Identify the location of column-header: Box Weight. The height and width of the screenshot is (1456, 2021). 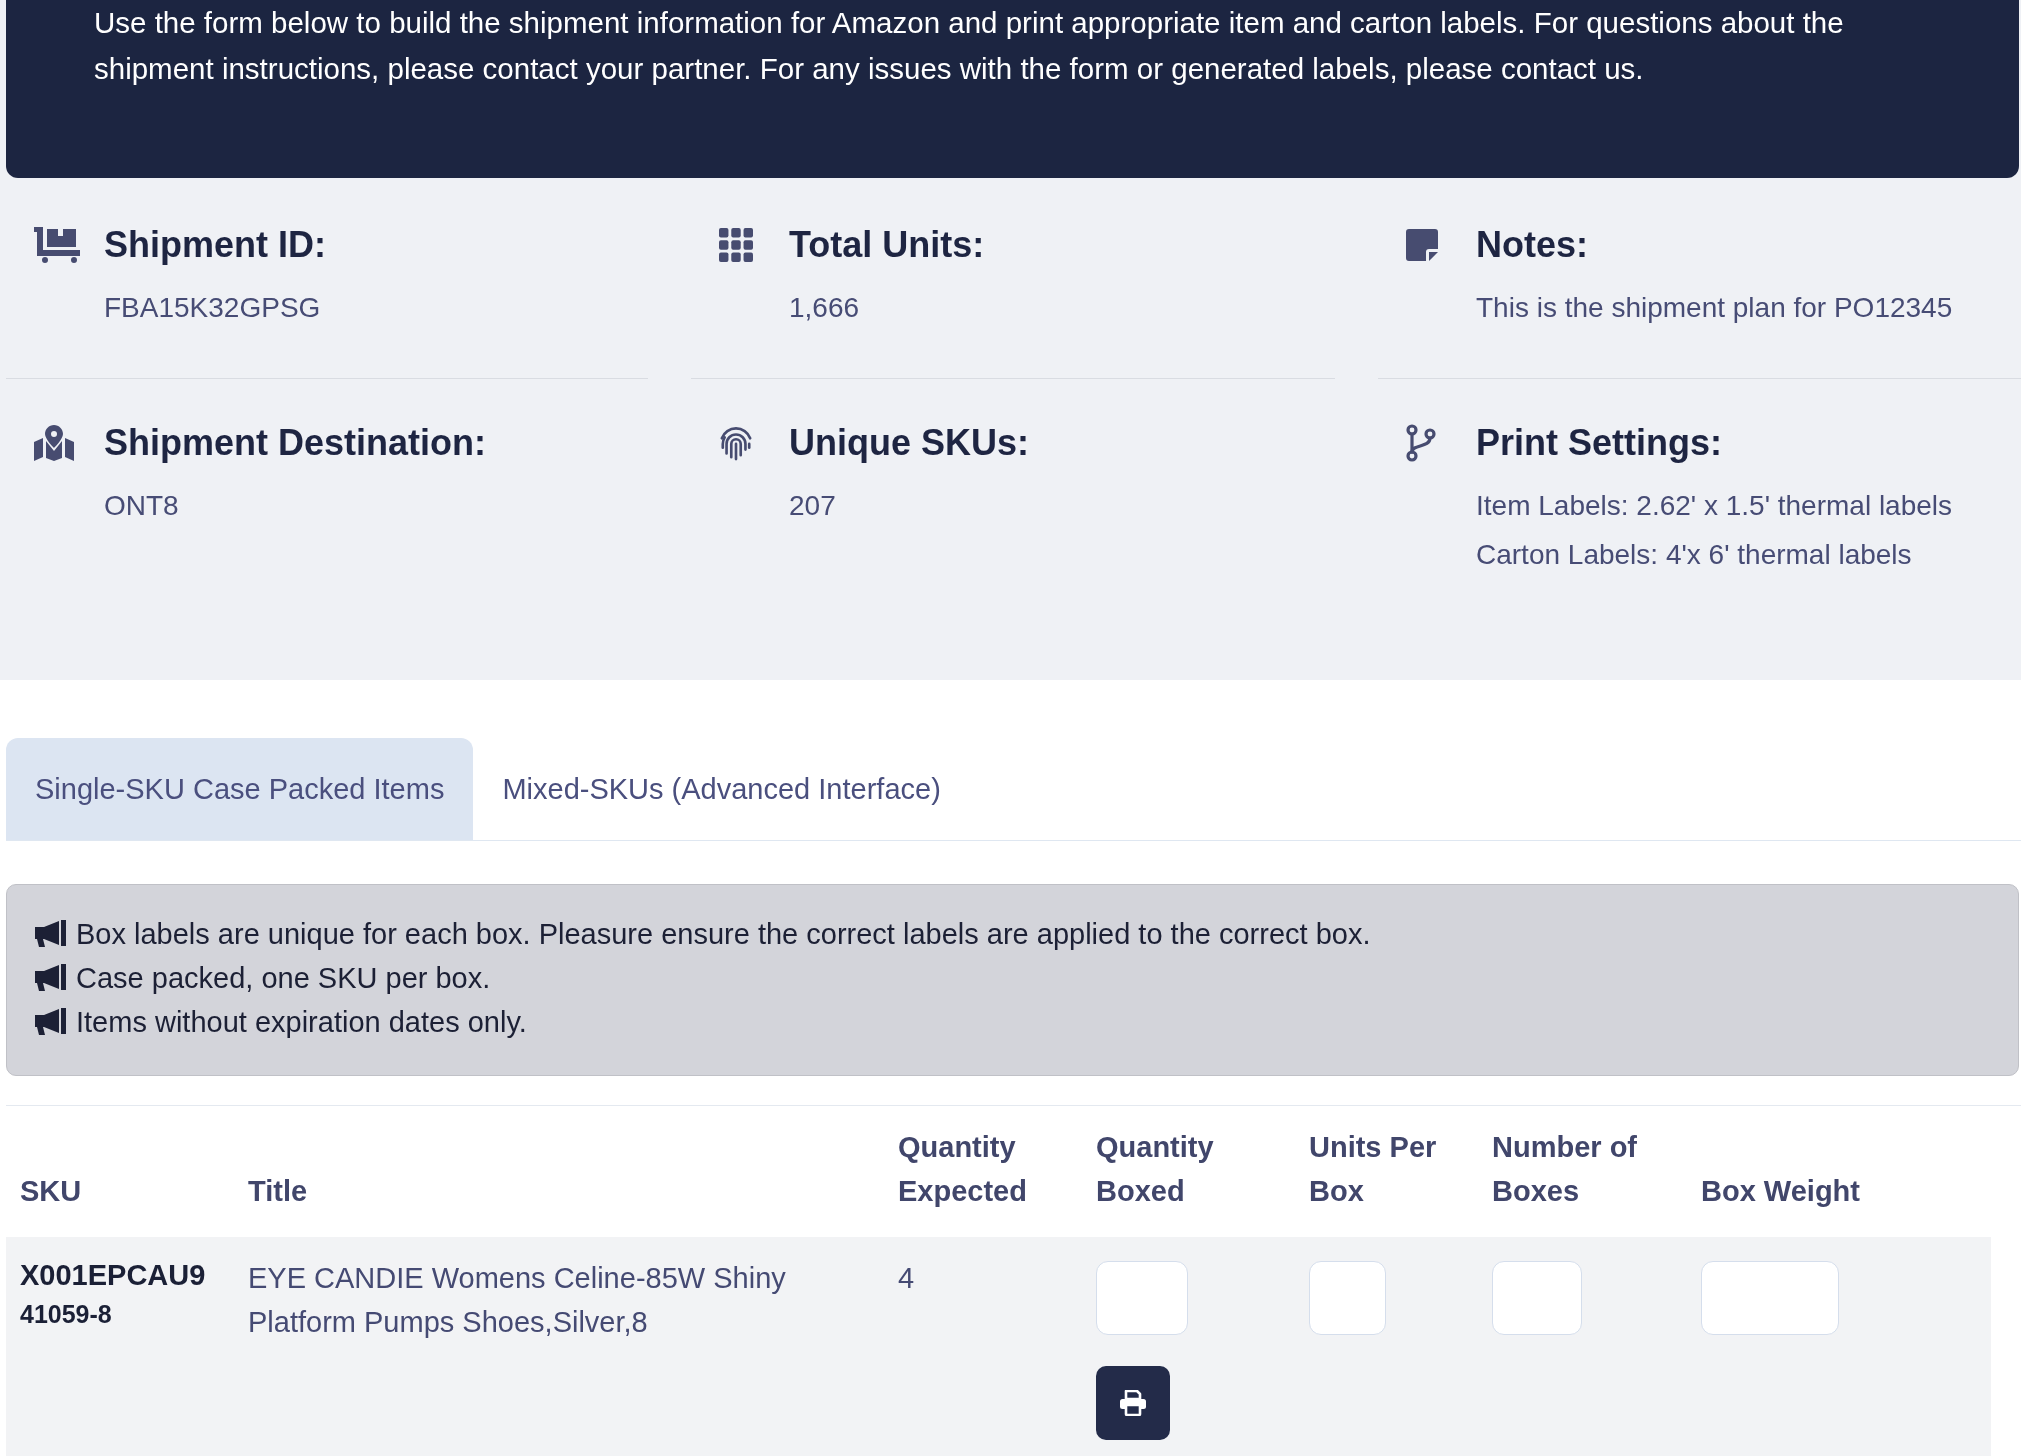
(1781, 1191).